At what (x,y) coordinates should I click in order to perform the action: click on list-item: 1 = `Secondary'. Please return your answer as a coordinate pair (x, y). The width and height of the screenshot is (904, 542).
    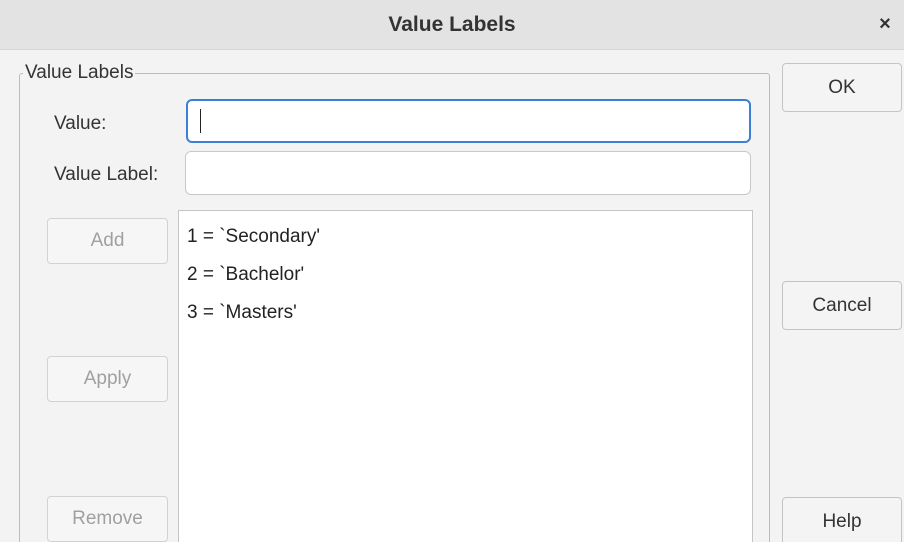
    Looking at the image, I should click on (465, 237).